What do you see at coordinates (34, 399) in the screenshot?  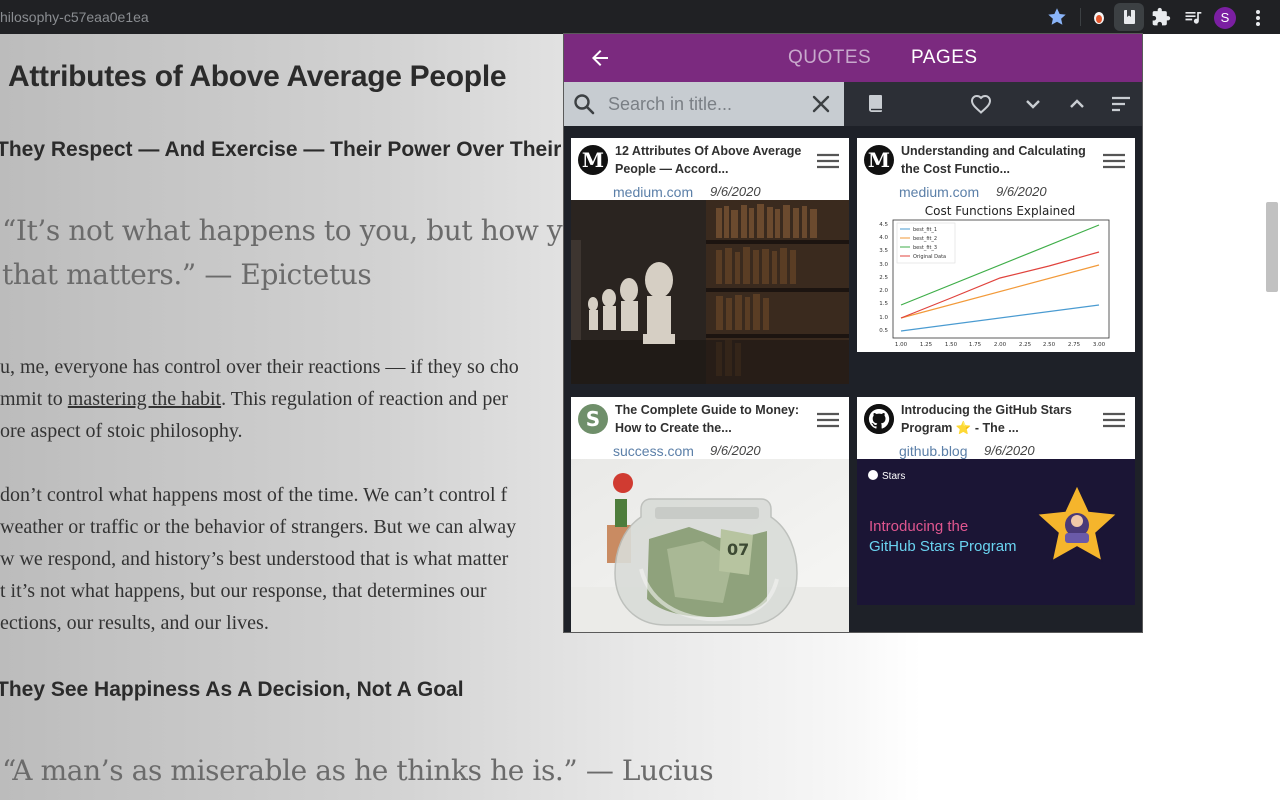 I see `paragraph-text: mmit to` at bounding box center [34, 399].